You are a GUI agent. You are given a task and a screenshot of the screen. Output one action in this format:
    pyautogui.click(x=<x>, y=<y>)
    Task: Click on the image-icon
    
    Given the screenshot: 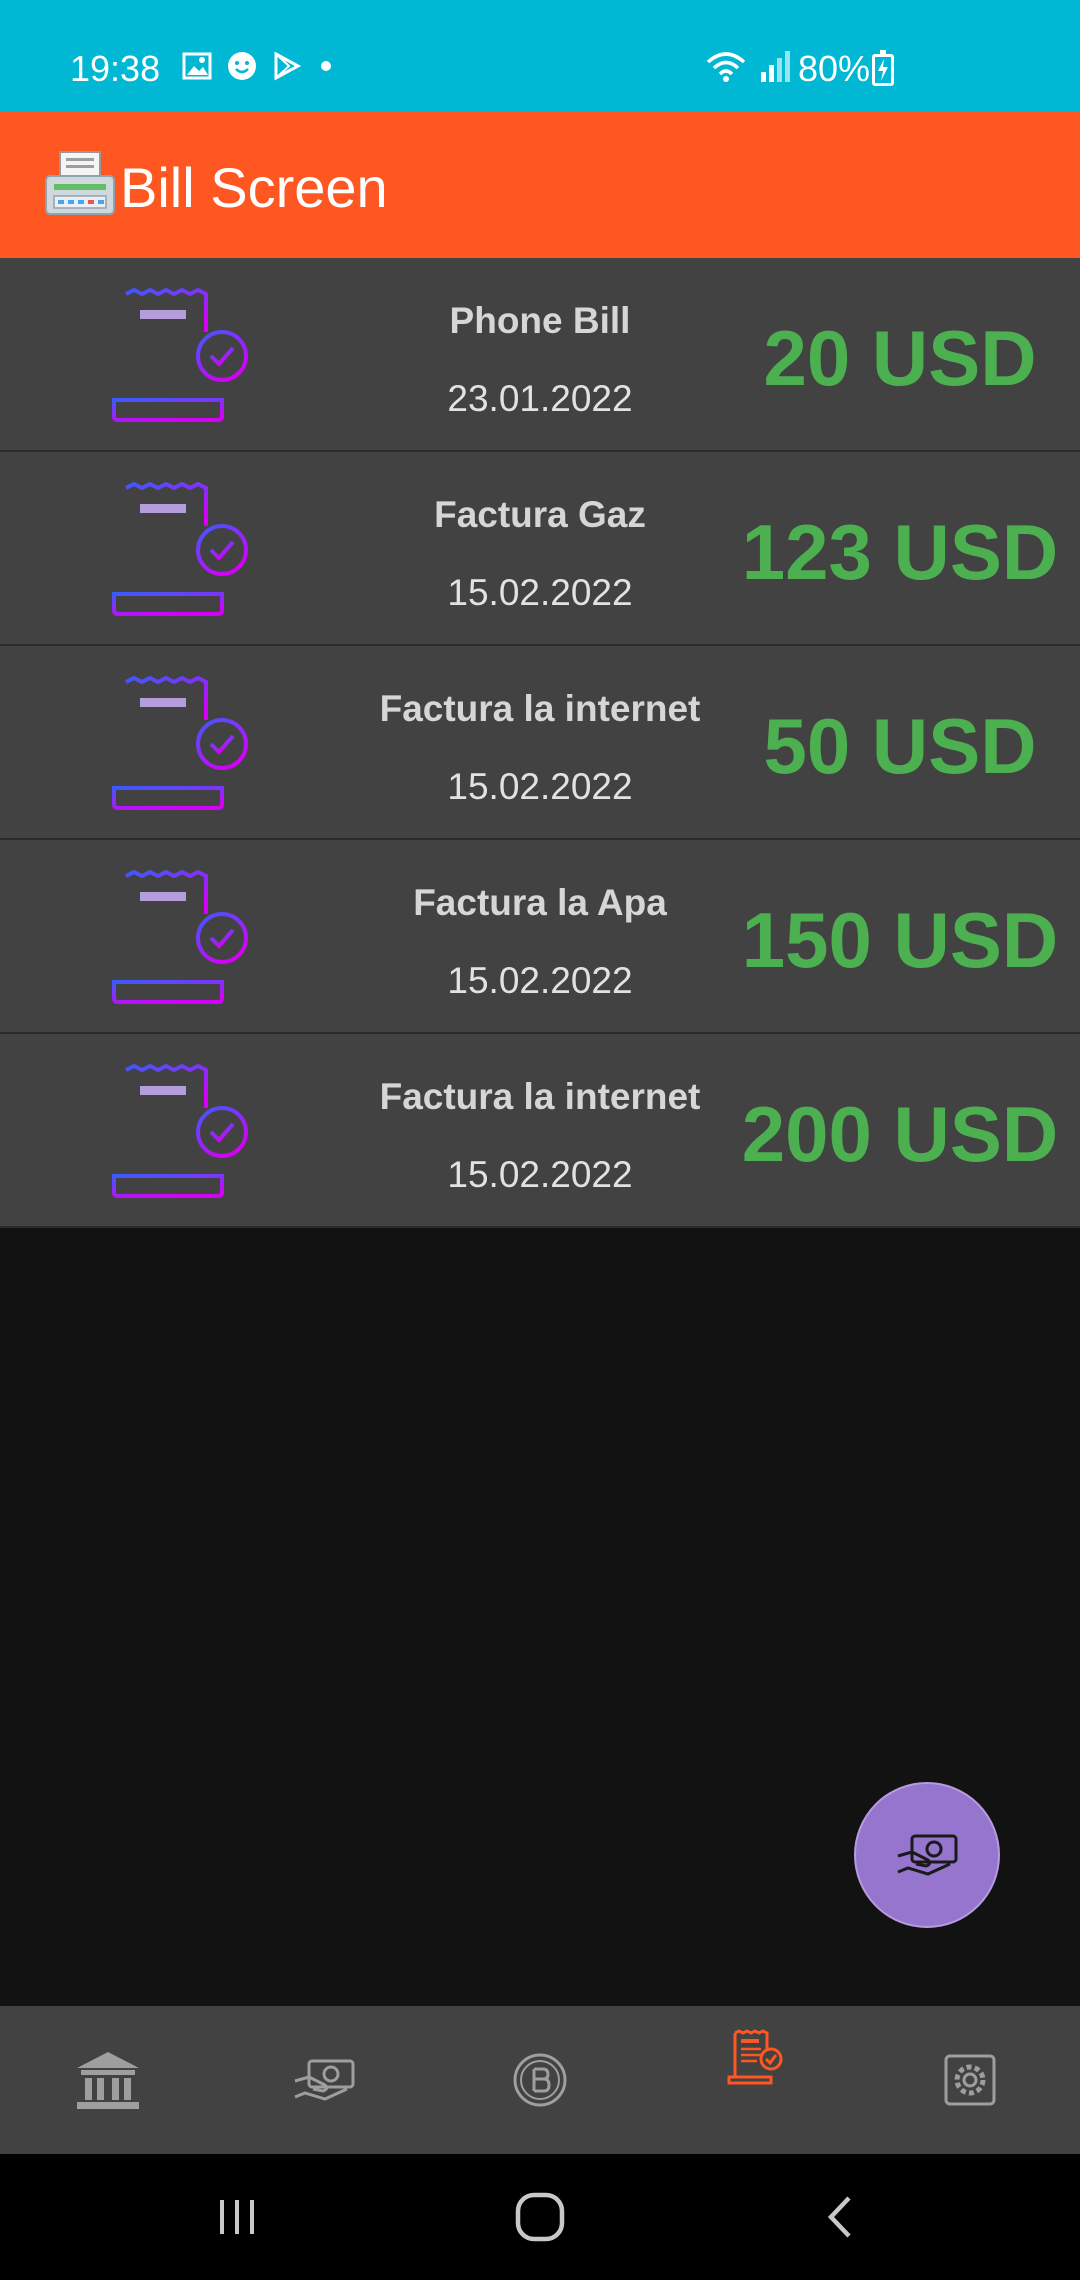 What is the action you would take?
    pyautogui.click(x=197, y=66)
    